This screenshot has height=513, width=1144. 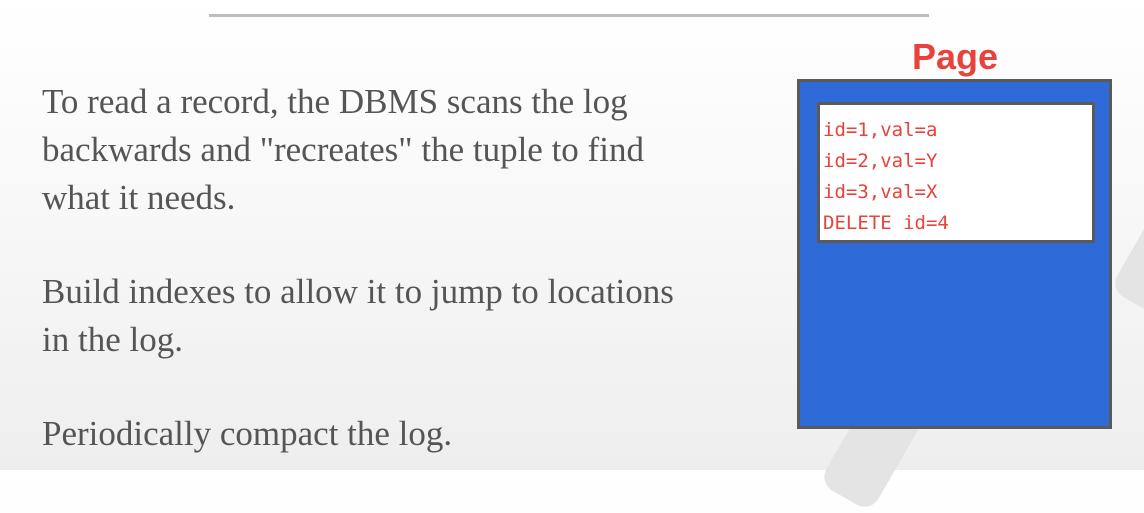 What do you see at coordinates (1126, 265) in the screenshot?
I see `background-shape` at bounding box center [1126, 265].